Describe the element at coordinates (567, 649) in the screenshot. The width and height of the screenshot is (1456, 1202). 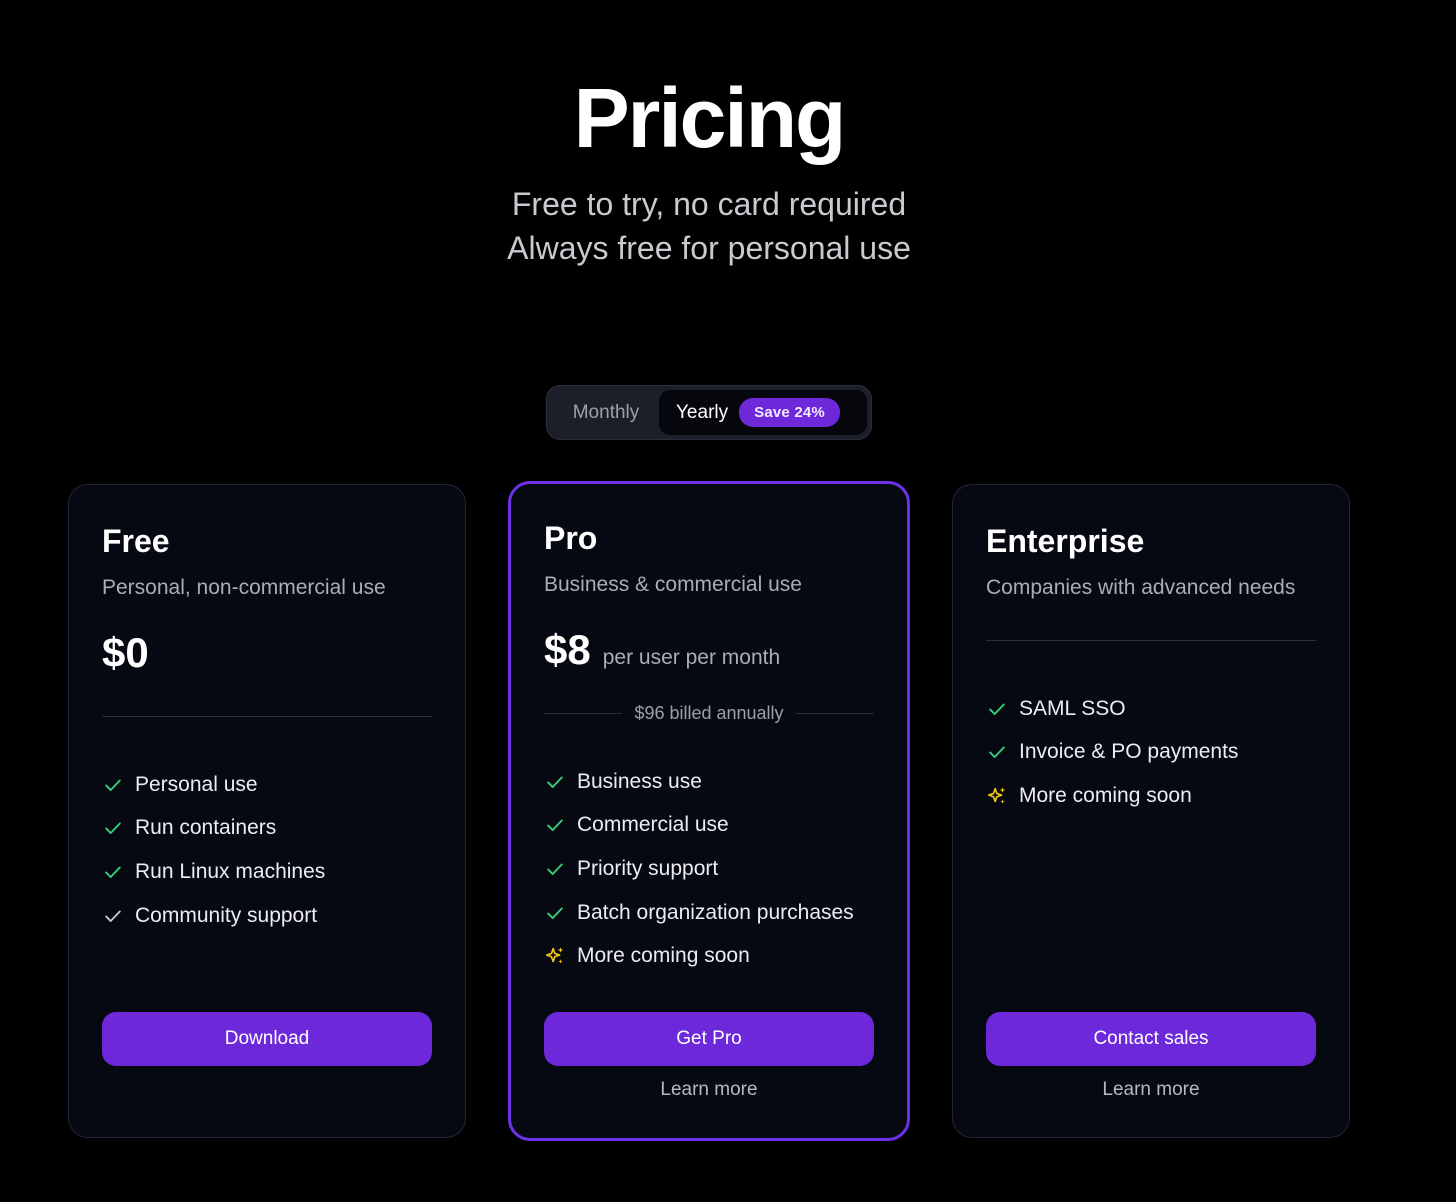
I see `price-amount: $8` at that location.